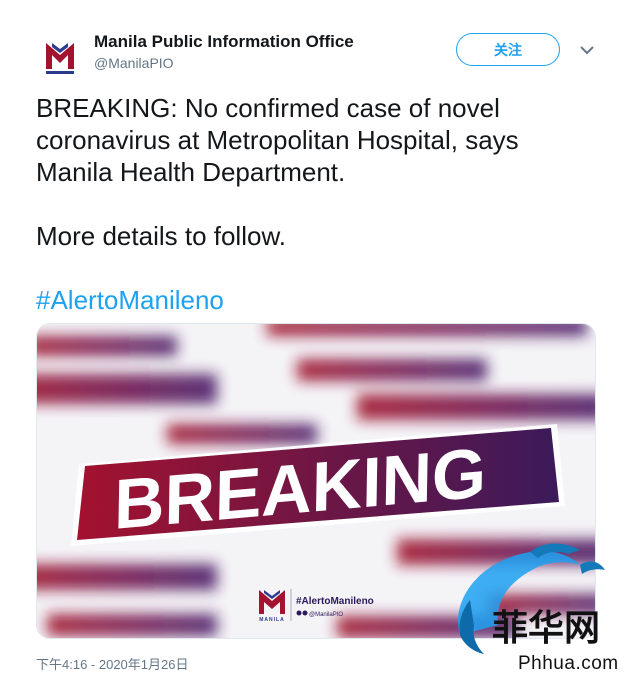 The height and width of the screenshot is (679, 626). Describe the element at coordinates (134, 63) in the screenshot. I see `account-handle: @ManilaPIO` at that location.